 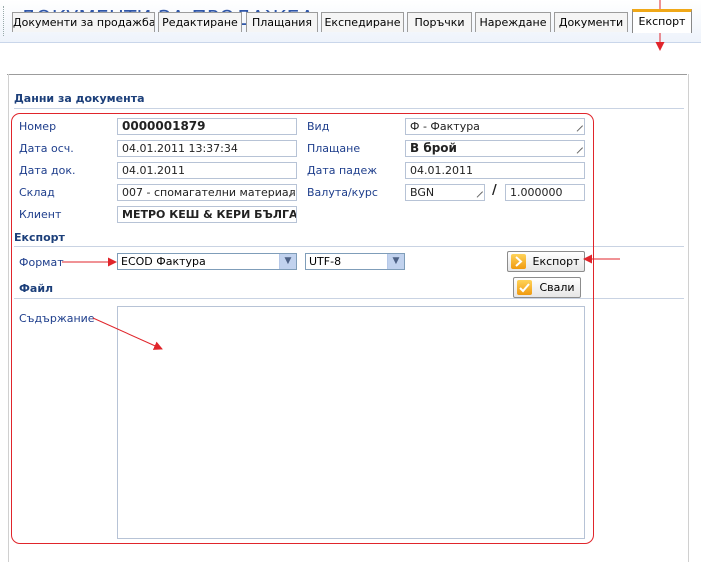 What do you see at coordinates (207, 261) in the screenshot?
I see `format-select: ECOD Фактура ▼` at bounding box center [207, 261].